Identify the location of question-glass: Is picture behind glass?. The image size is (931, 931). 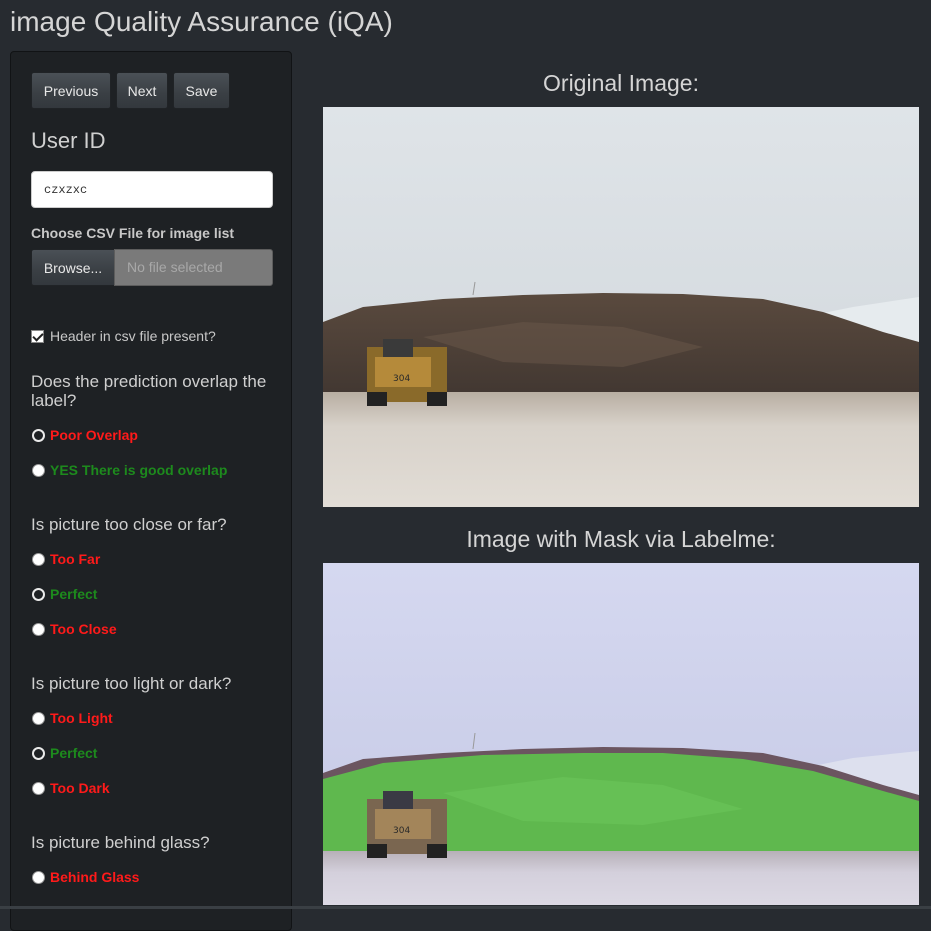
(120, 842).